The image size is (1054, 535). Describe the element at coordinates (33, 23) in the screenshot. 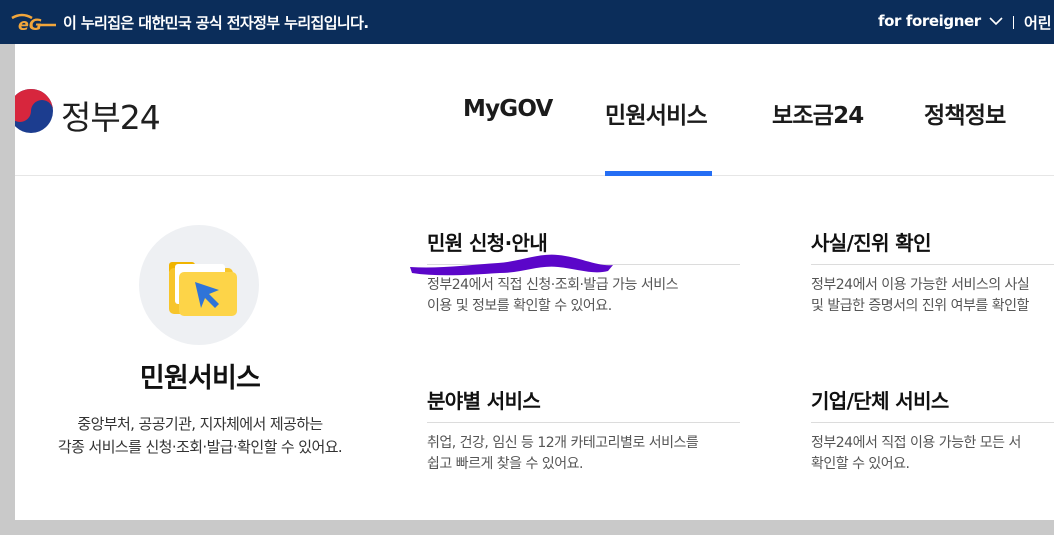

I see `eg-logo-icon: eG` at that location.